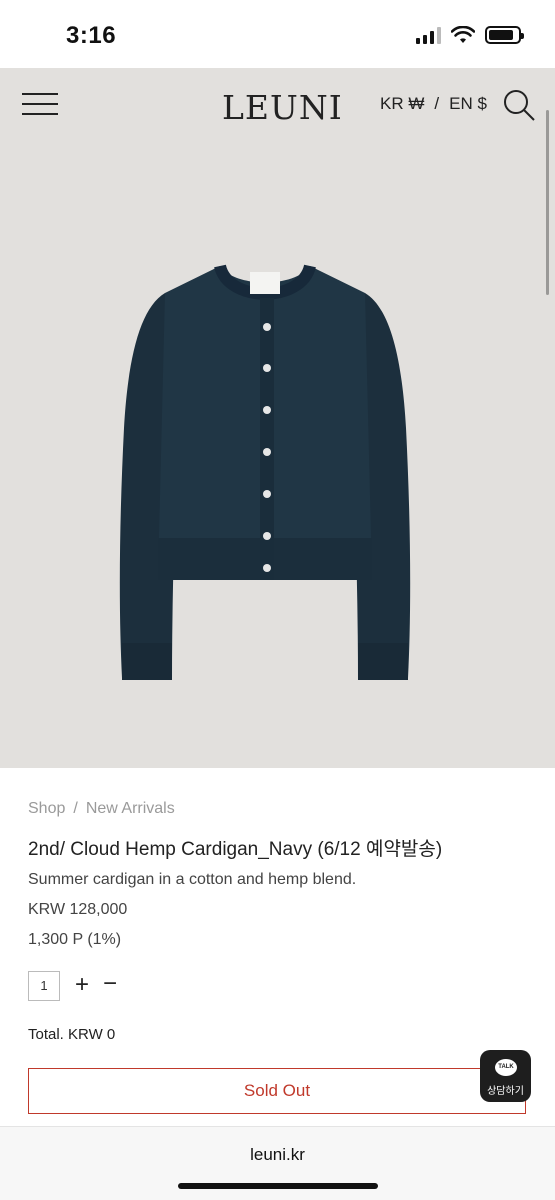 The height and width of the screenshot is (1200, 555). I want to click on currency-switcher: KR ₩ / EN $, so click(433, 104).